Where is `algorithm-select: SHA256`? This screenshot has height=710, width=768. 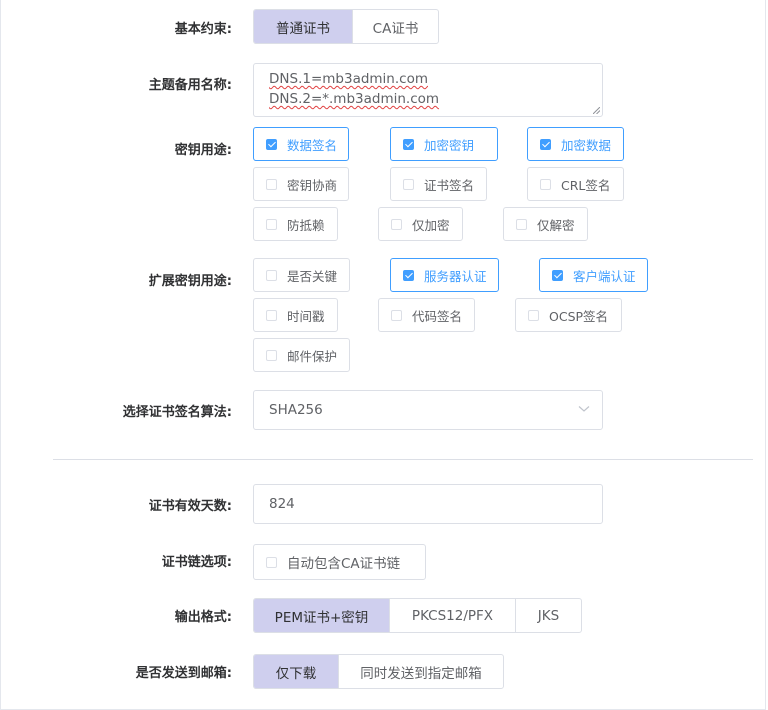 algorithm-select: SHA256 is located at coordinates (428, 410).